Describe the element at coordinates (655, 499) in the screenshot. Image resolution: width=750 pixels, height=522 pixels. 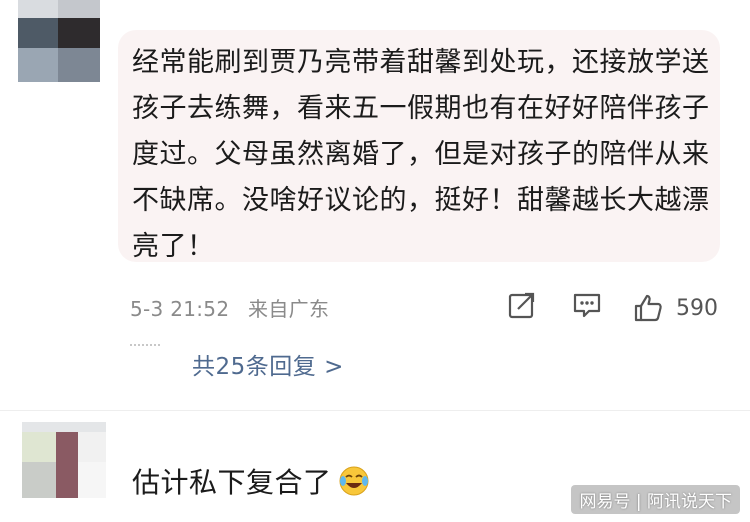
I see `watermark: 网易号 | 阿讯说天下` at that location.